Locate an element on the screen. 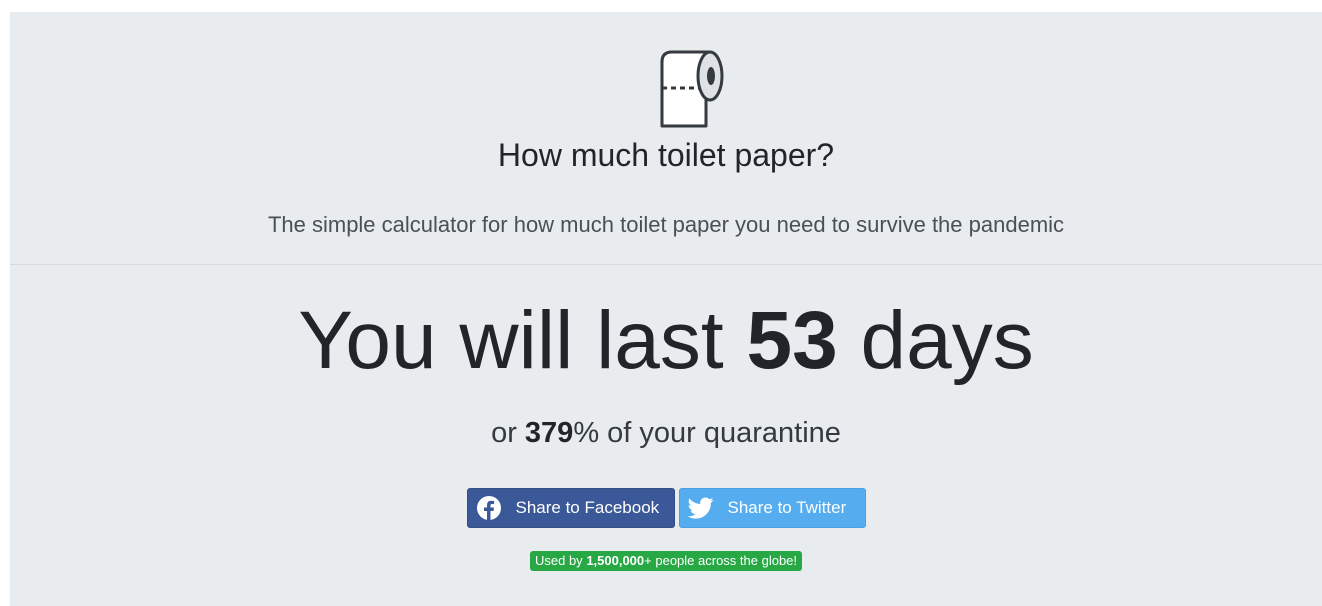 This screenshot has height=606, width=1322. badge-count: 1,500,000 is located at coordinates (615, 560).